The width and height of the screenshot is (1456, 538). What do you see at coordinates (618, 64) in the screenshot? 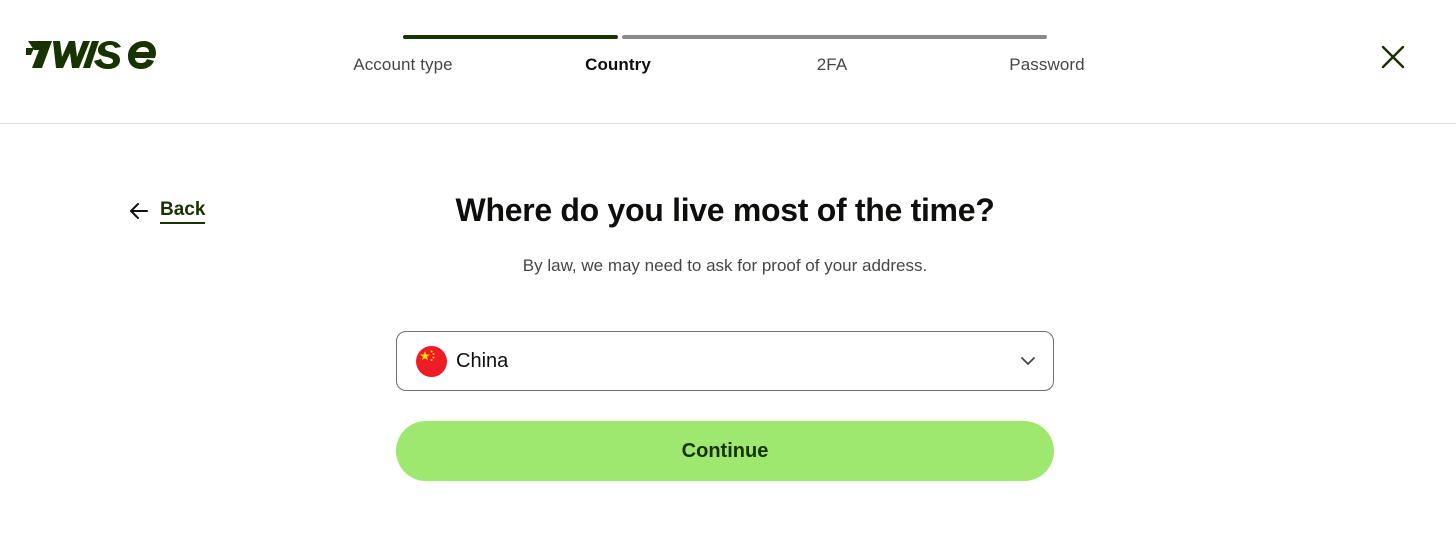
I see `step-country: Country` at bounding box center [618, 64].